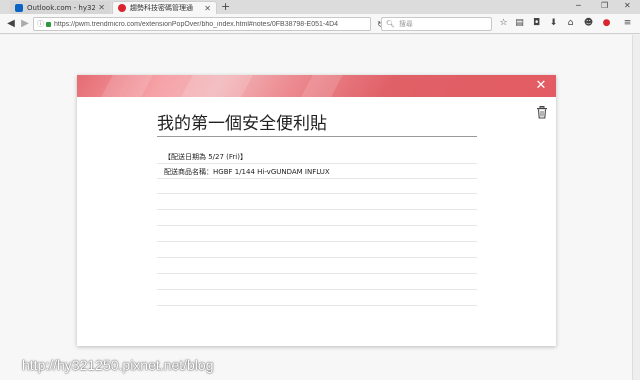 Image resolution: width=640 pixels, height=380 pixels. Describe the element at coordinates (25, 24) in the screenshot. I see `forward-button: ▶` at that location.